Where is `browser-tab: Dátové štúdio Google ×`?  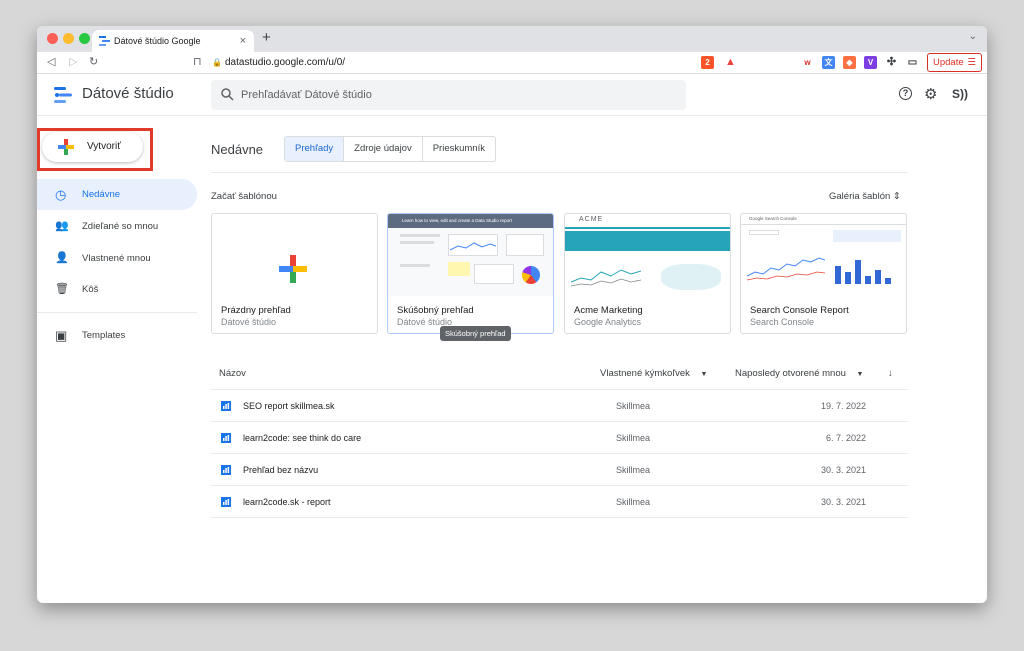 browser-tab: Dátové štúdio Google × is located at coordinates (173, 41).